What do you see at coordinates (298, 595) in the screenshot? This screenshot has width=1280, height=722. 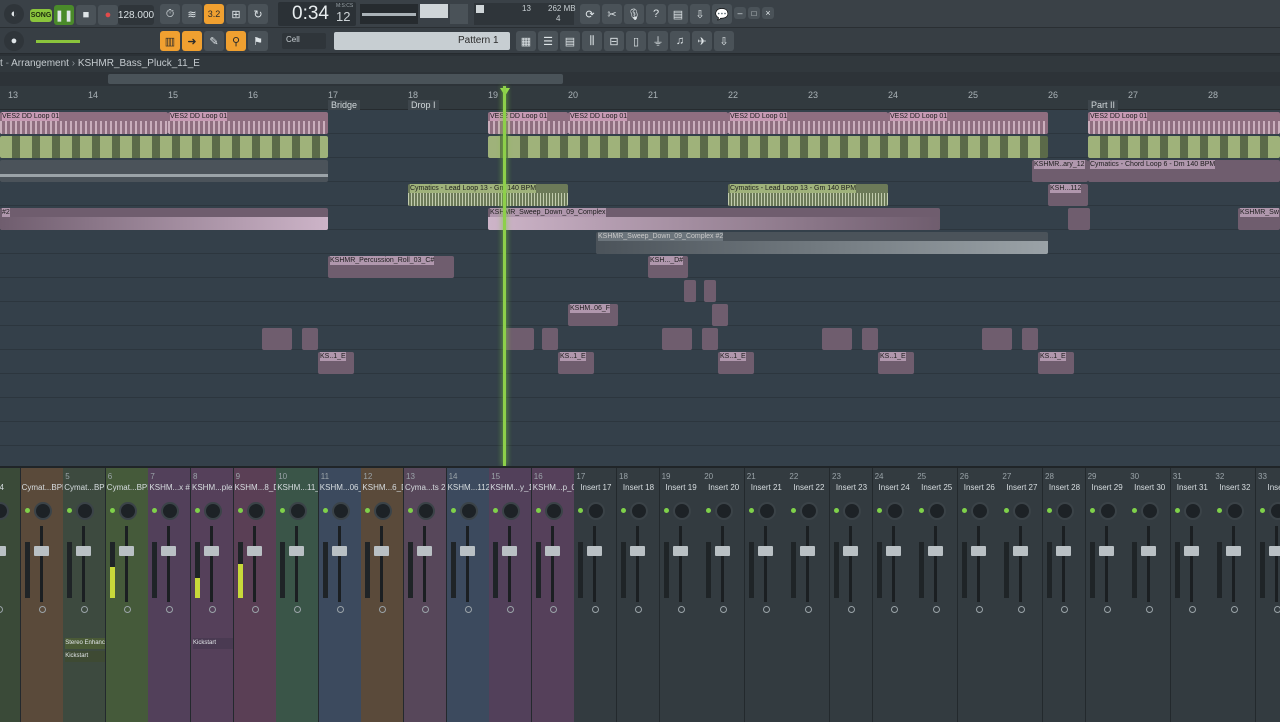 I see `mixer-strip: 10KSHM...11_E` at bounding box center [298, 595].